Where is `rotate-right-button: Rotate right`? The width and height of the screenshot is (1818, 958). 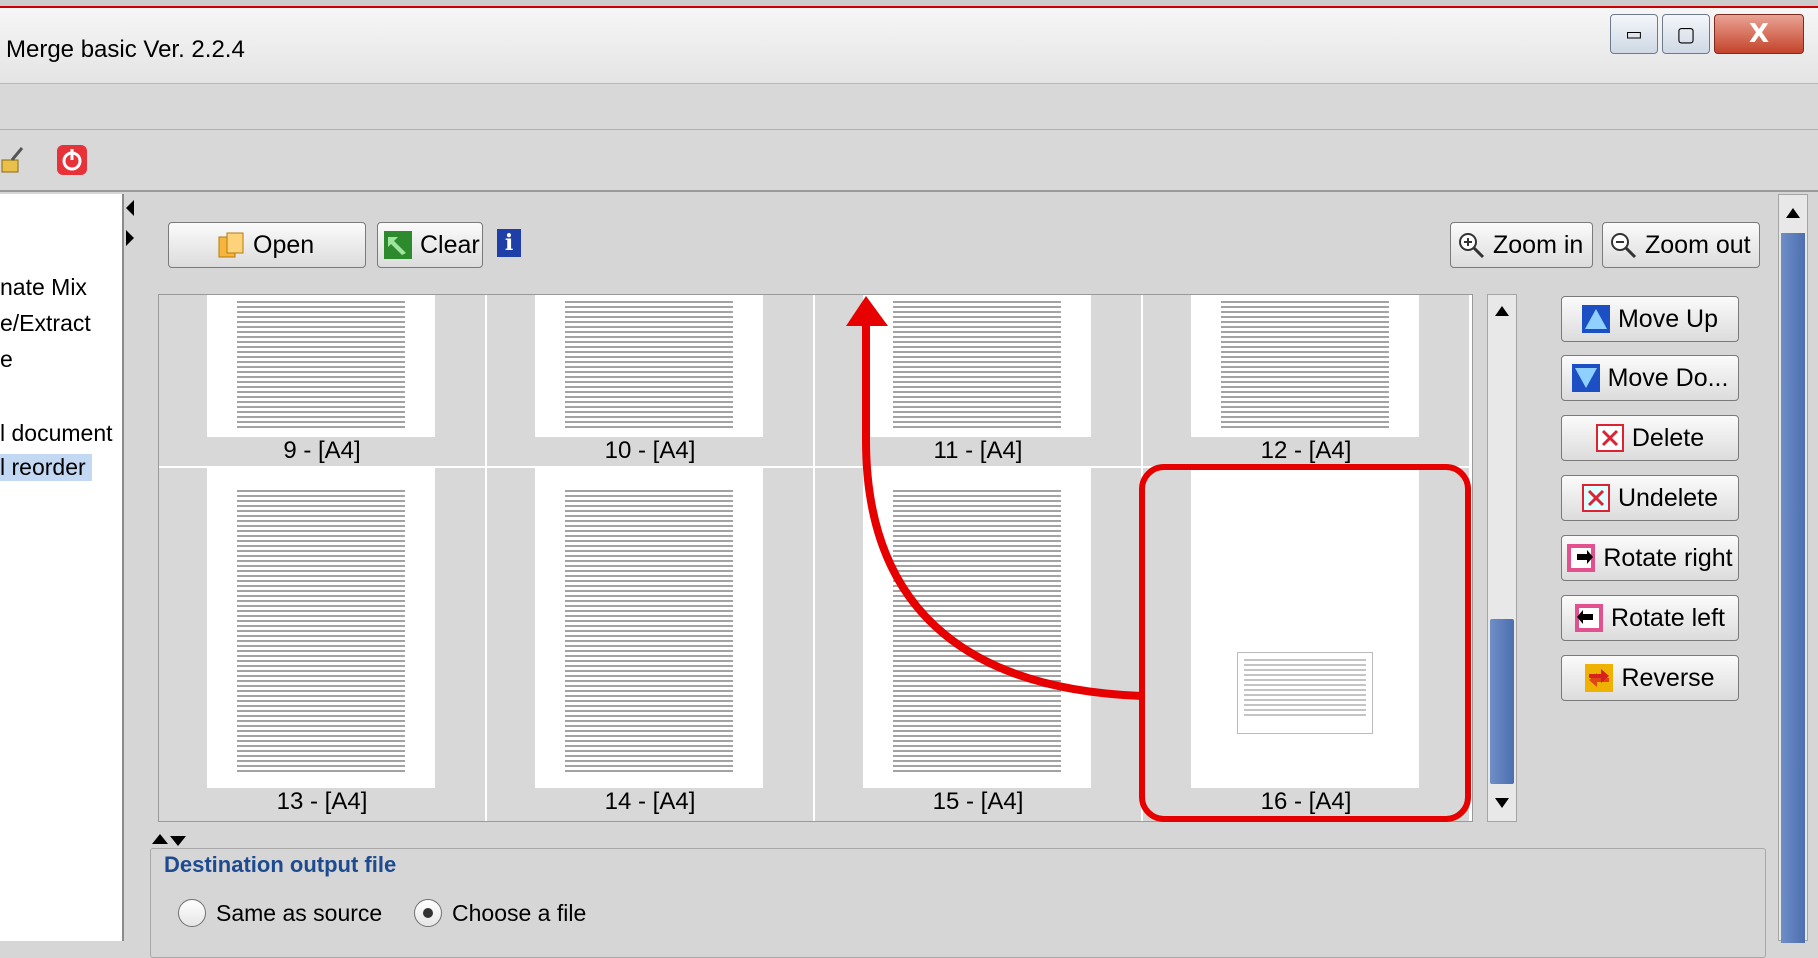 rotate-right-button: Rotate right is located at coordinates (1650, 558).